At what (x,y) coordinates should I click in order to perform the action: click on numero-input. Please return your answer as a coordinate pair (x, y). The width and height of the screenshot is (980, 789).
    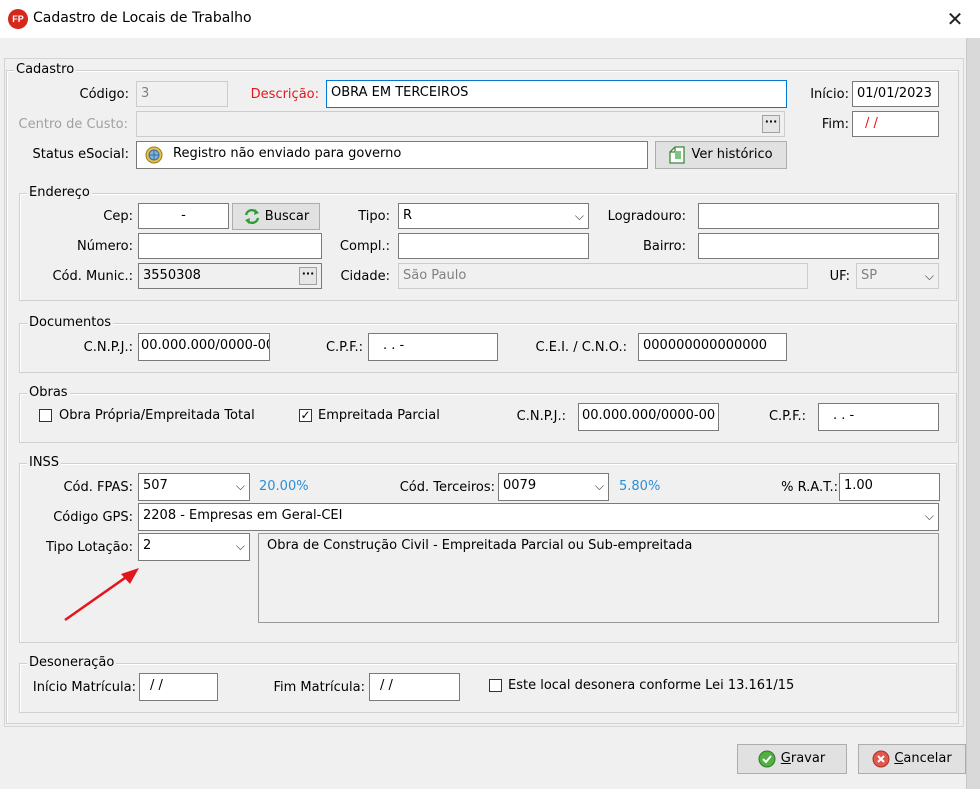
    Looking at the image, I should click on (230, 246).